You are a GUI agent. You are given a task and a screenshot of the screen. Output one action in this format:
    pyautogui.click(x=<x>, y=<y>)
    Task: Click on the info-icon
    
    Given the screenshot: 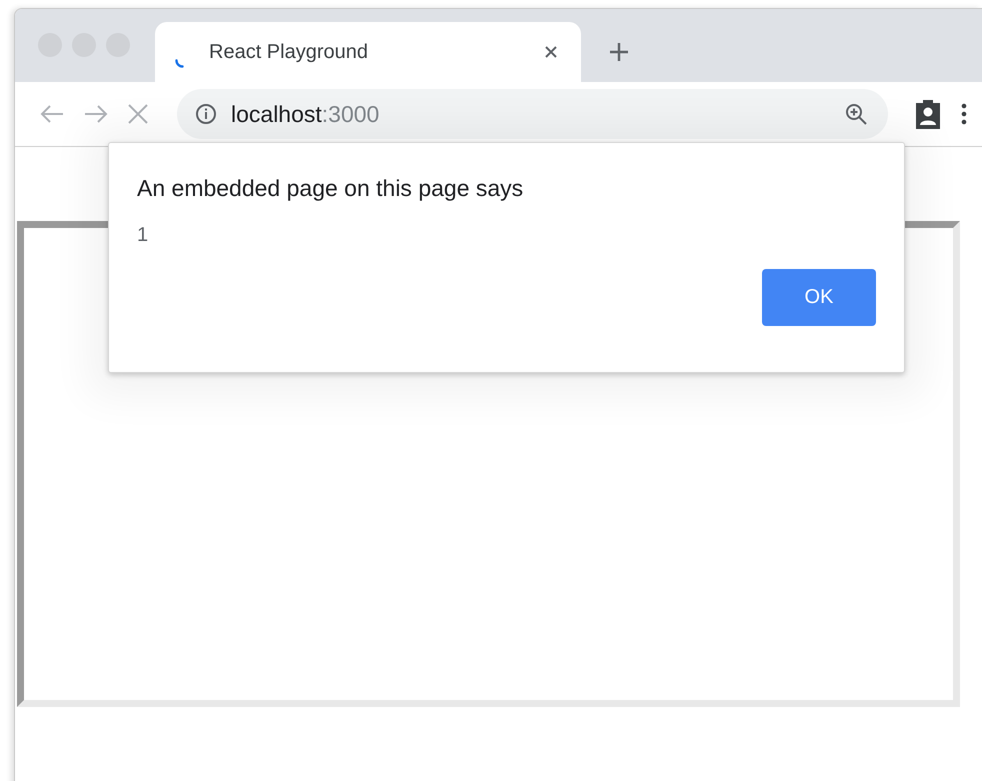 What is the action you would take?
    pyautogui.click(x=206, y=114)
    